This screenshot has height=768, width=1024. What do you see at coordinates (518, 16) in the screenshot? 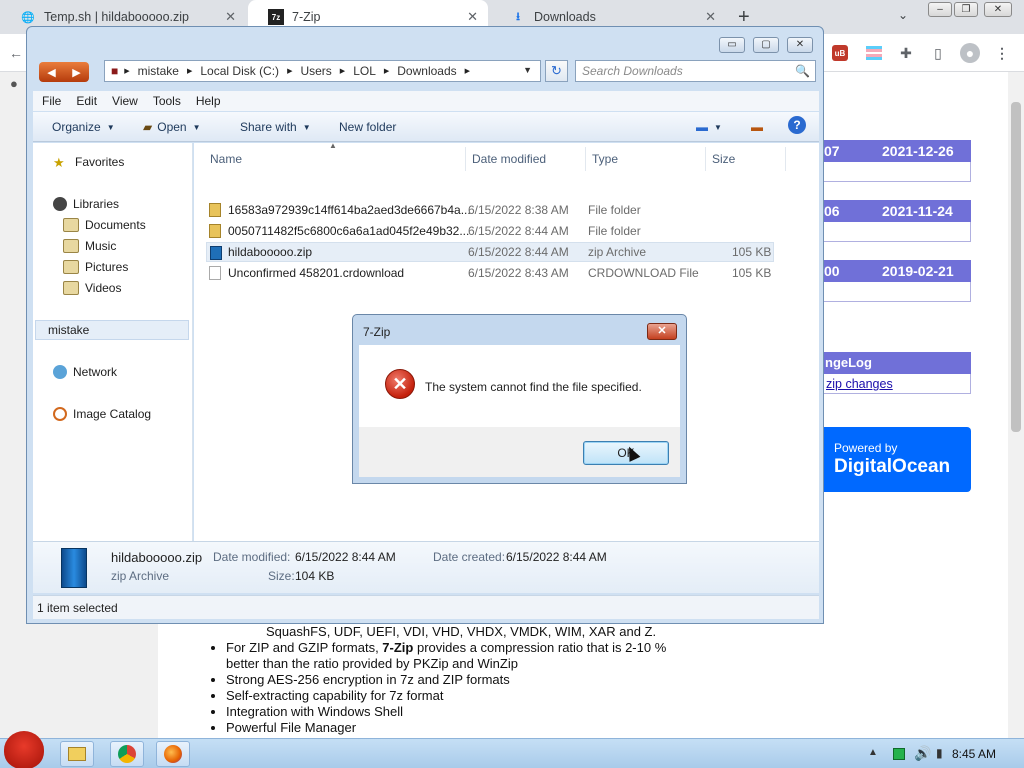
I see `download-icon: ⭳` at bounding box center [518, 16].